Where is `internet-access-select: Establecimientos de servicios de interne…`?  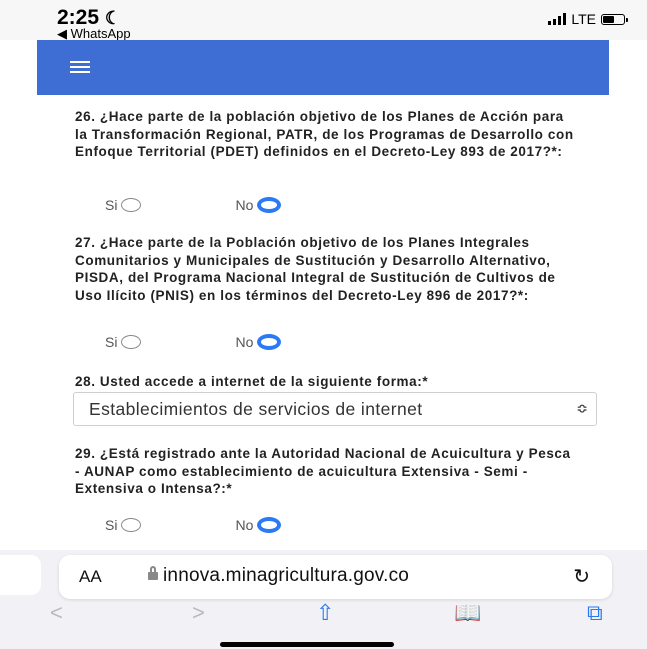
internet-access-select: Establecimientos de servicios de interne… is located at coordinates (335, 409).